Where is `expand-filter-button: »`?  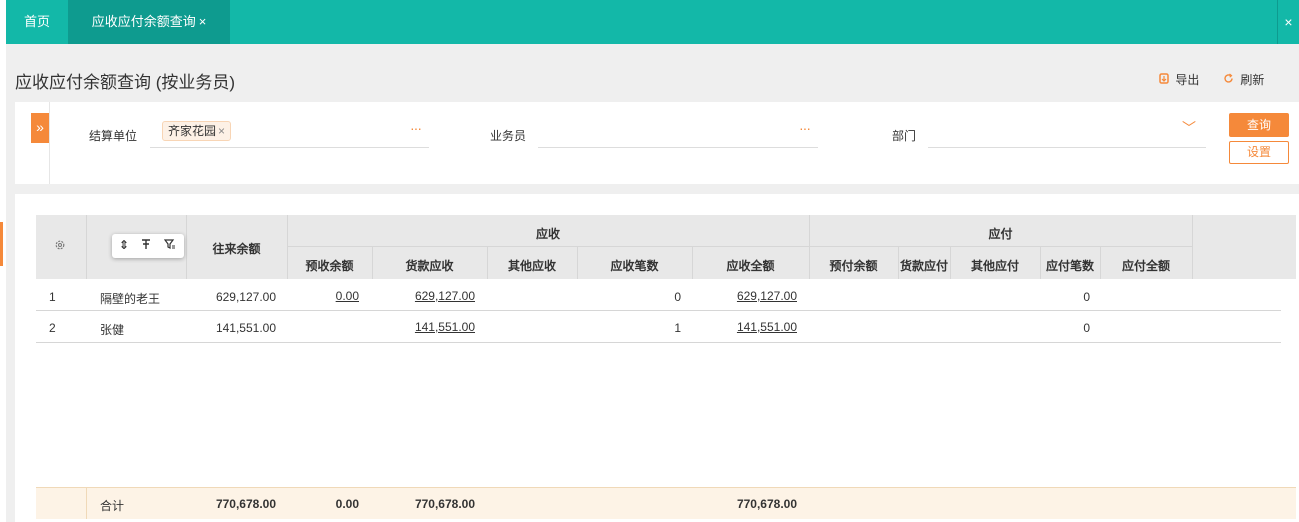
expand-filter-button: » is located at coordinates (40, 128).